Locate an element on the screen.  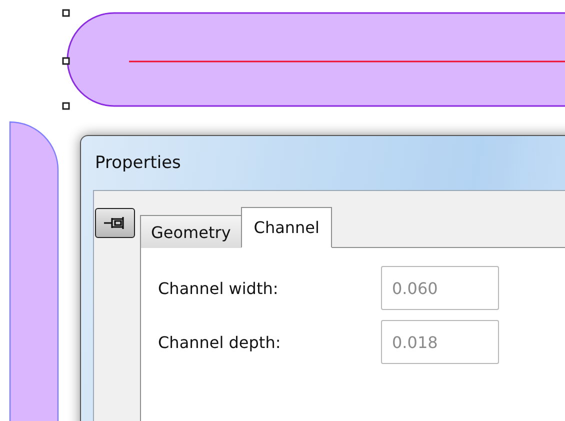
tab: Geometry is located at coordinates (191, 231).